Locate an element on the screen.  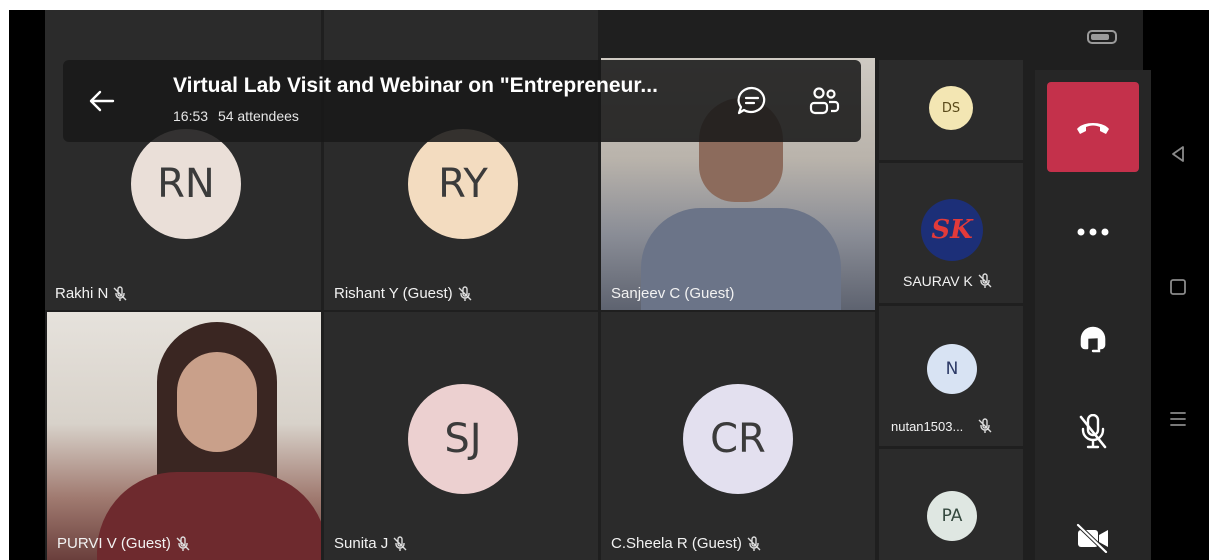
participant-tile-pa: PA is located at coordinates (951, 504).